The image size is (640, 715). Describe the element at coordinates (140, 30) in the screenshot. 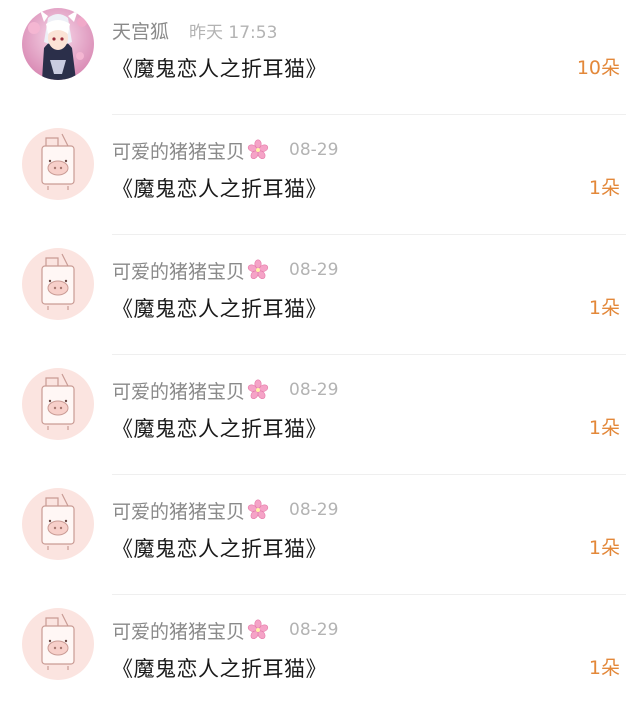

I see `user-name: 天宫狐` at that location.